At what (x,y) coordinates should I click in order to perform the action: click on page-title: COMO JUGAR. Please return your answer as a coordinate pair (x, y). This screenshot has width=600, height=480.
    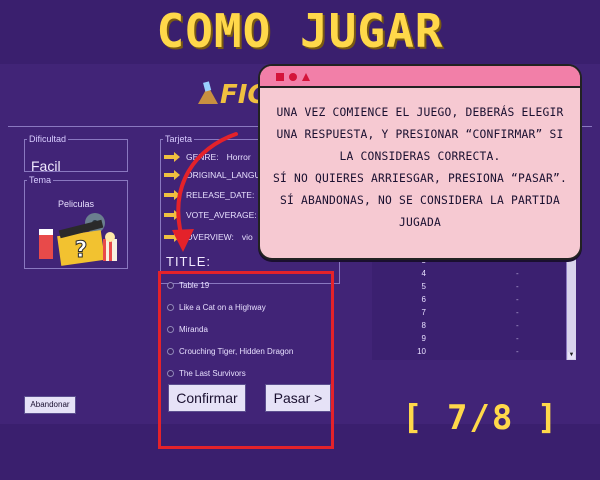
    Looking at the image, I should click on (300, 31).